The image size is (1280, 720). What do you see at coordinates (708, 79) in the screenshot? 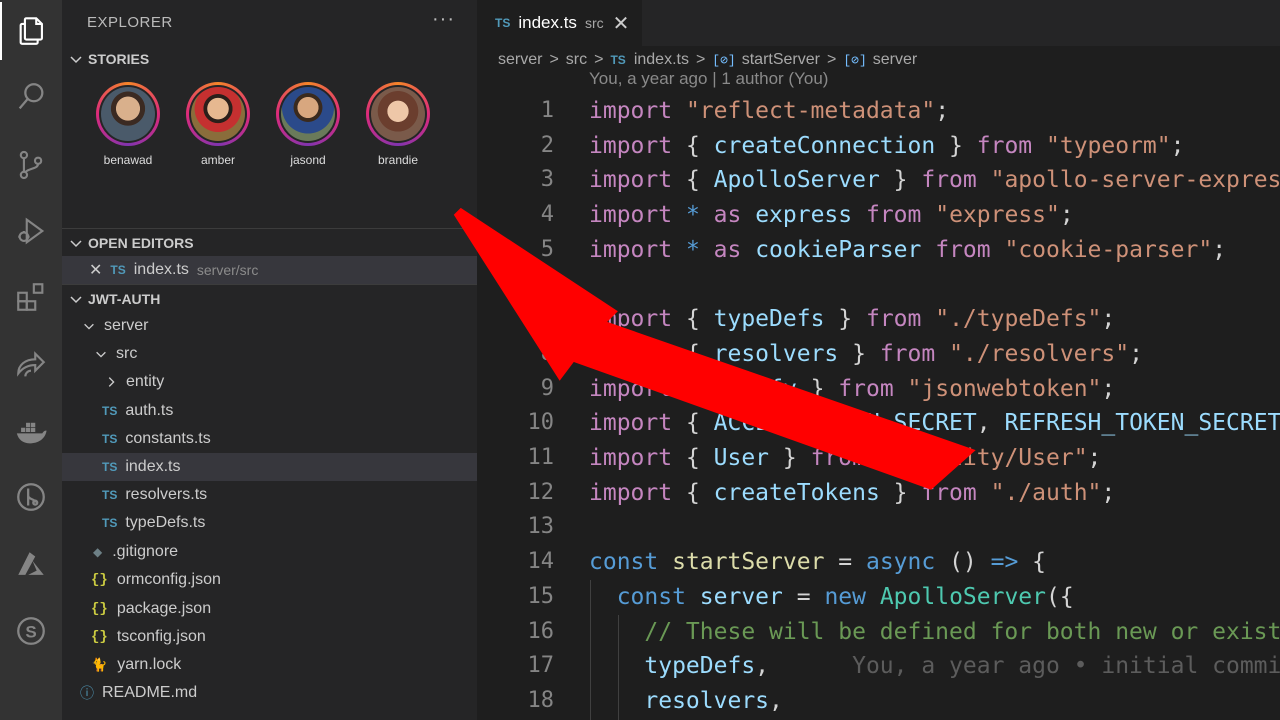
I see `blame-codelens: You, a year ago | 1 author (You)` at bounding box center [708, 79].